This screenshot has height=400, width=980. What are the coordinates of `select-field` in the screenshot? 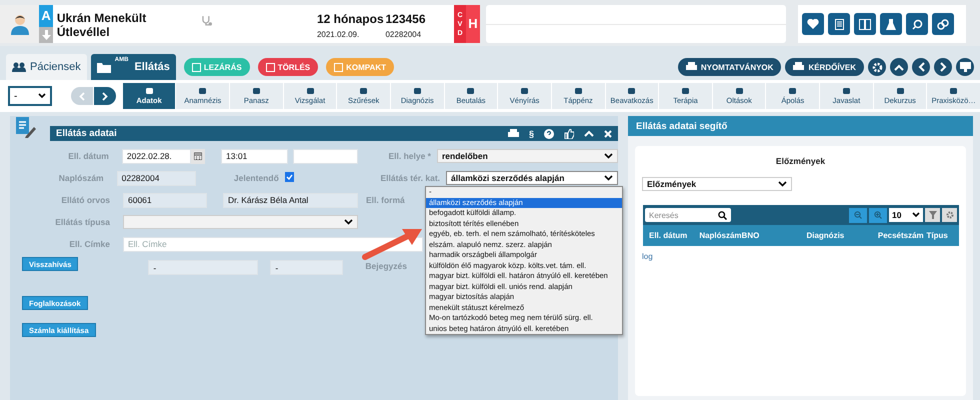 It's located at (240, 222).